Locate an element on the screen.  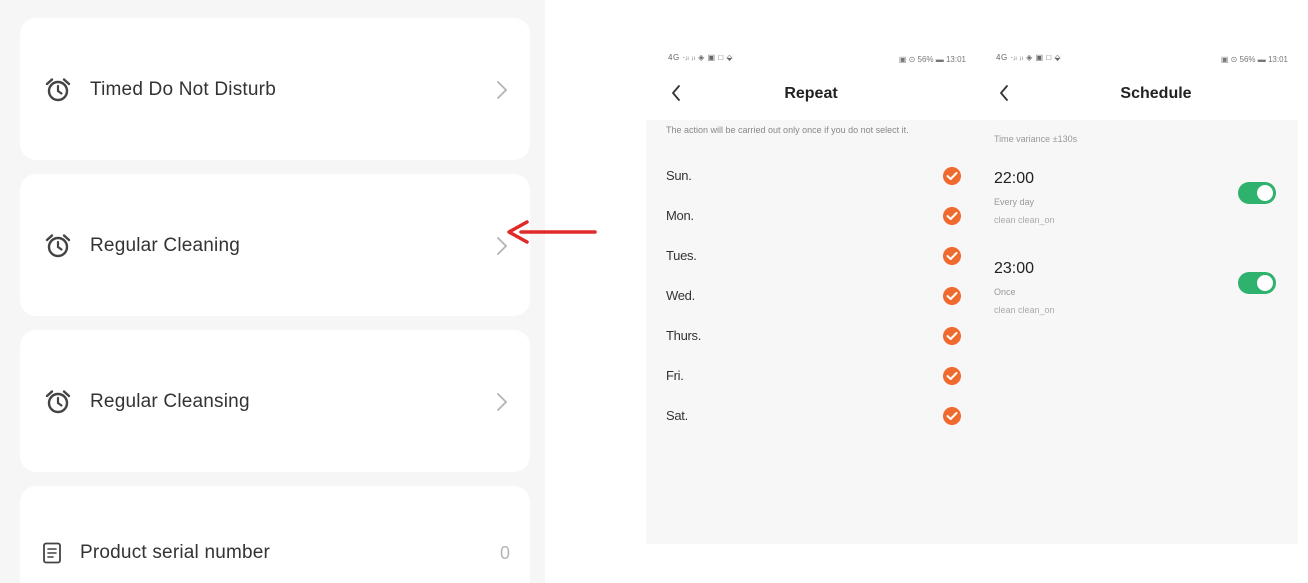
day-option-tues: Tues. is located at coordinates (811, 257).